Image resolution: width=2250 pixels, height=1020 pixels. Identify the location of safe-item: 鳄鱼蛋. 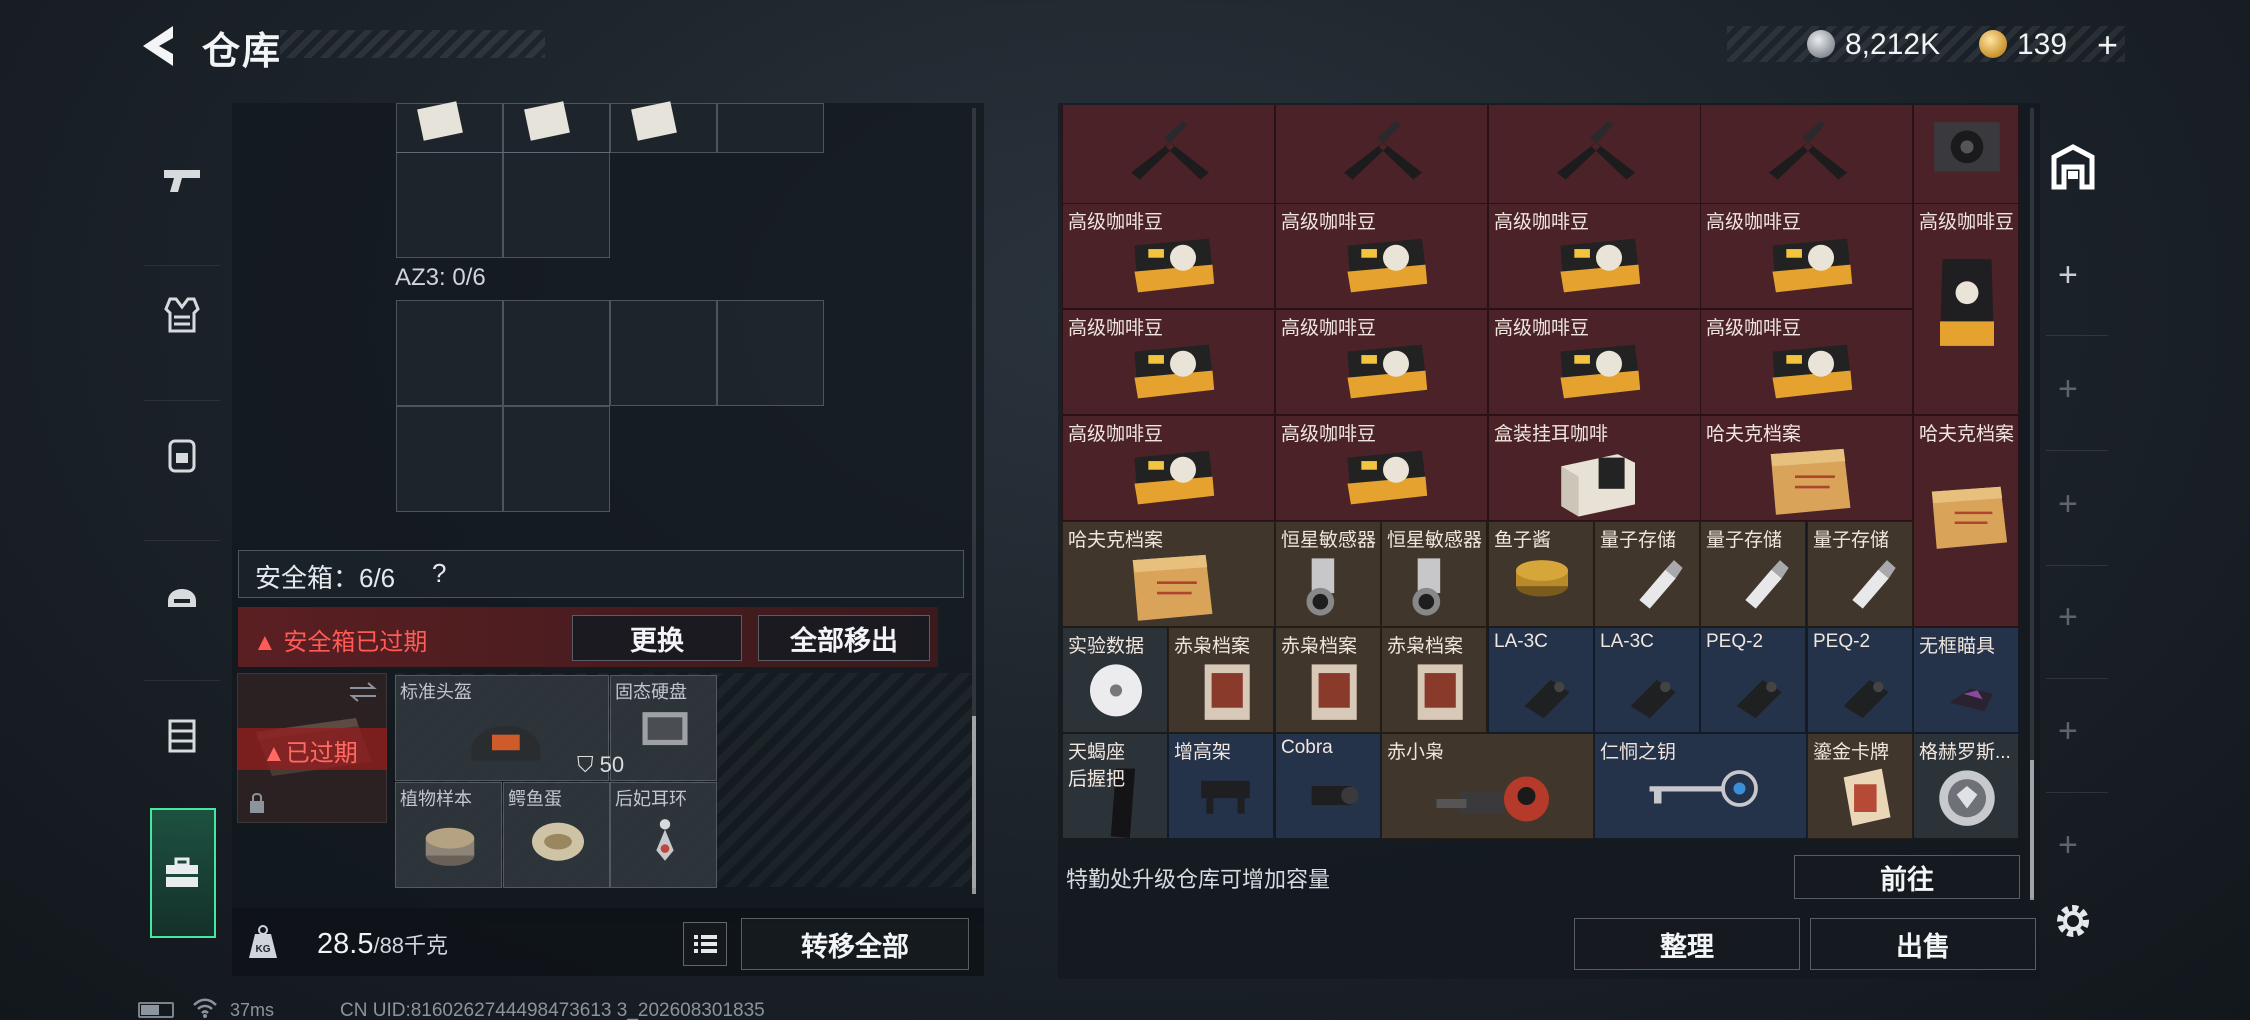
(556, 835).